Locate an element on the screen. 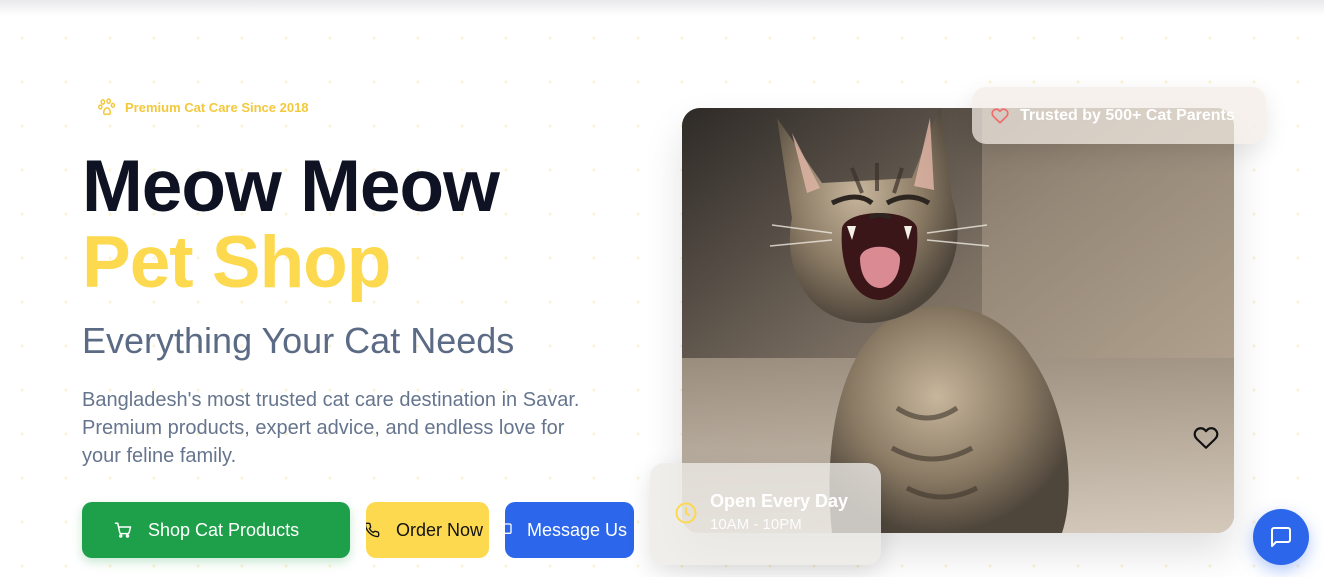 Image resolution: width=1324 pixels, height=577 pixels. shop-cat-products-button: Shop Cat Products is located at coordinates (216, 530).